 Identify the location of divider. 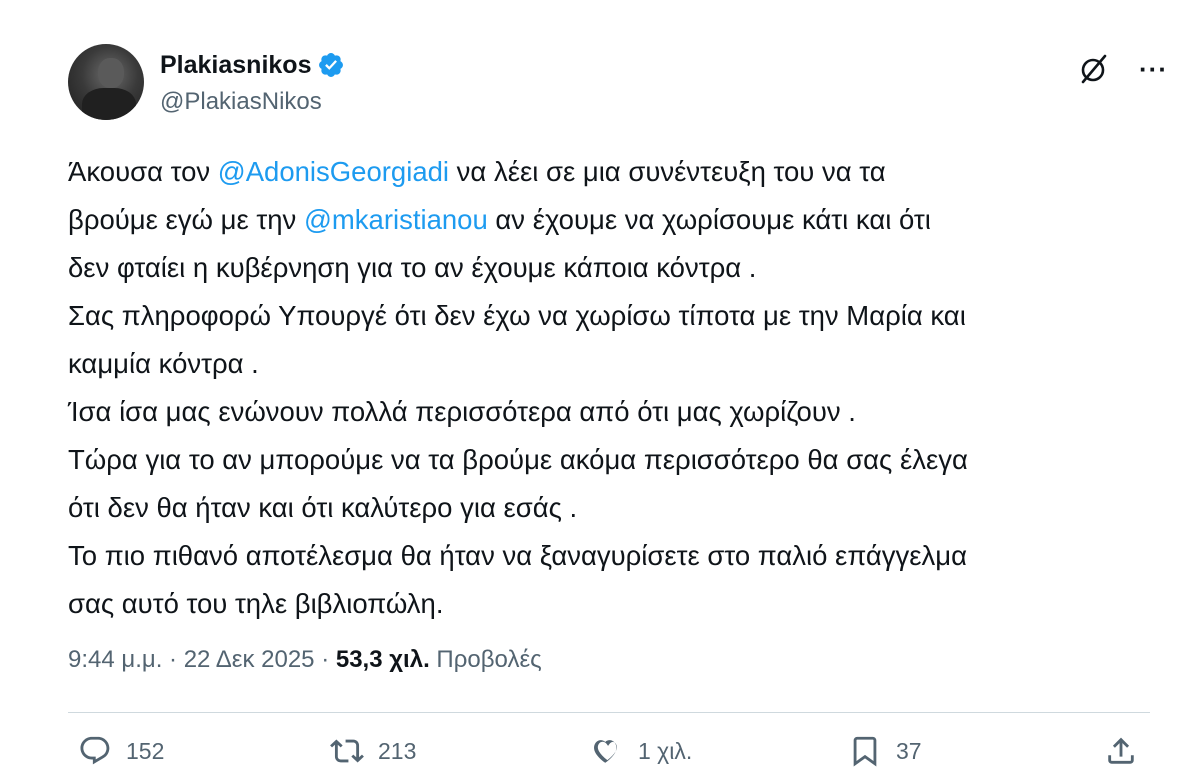
(609, 712).